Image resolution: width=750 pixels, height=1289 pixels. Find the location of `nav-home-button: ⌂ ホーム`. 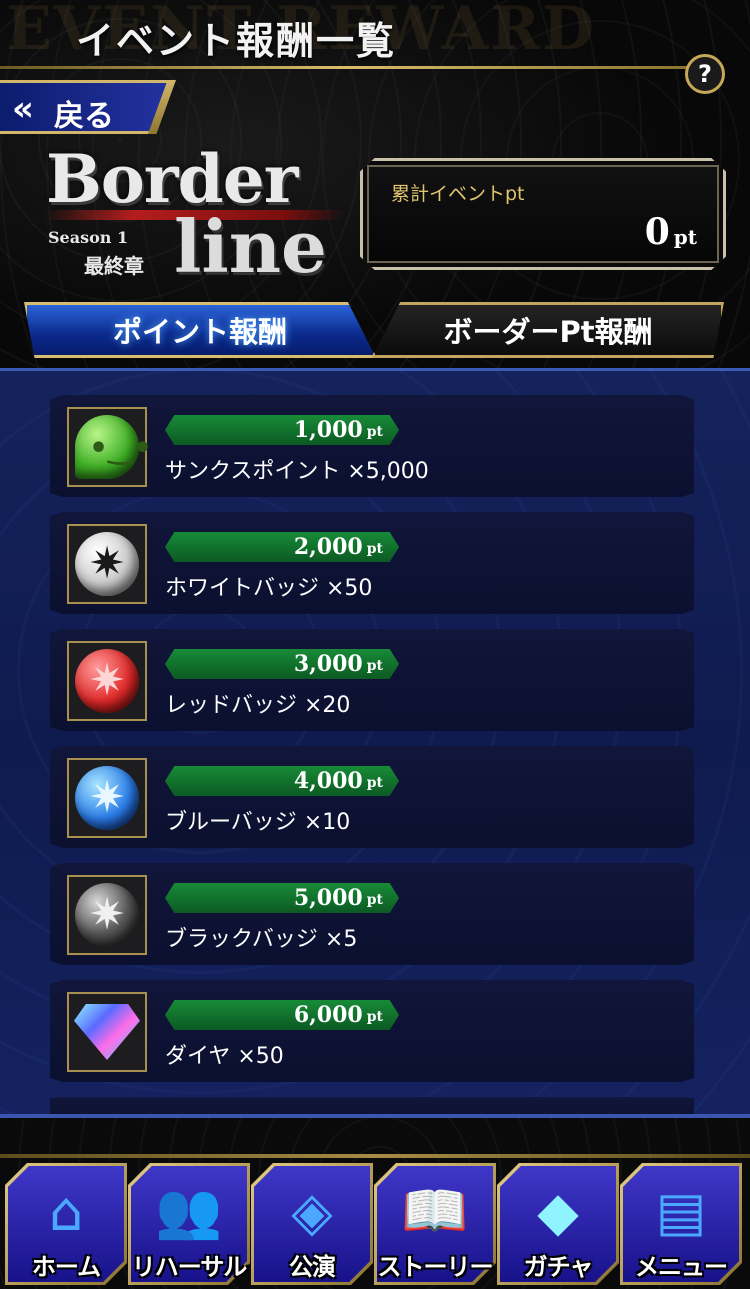

nav-home-button: ⌂ ホーム is located at coordinates (66, 1224).